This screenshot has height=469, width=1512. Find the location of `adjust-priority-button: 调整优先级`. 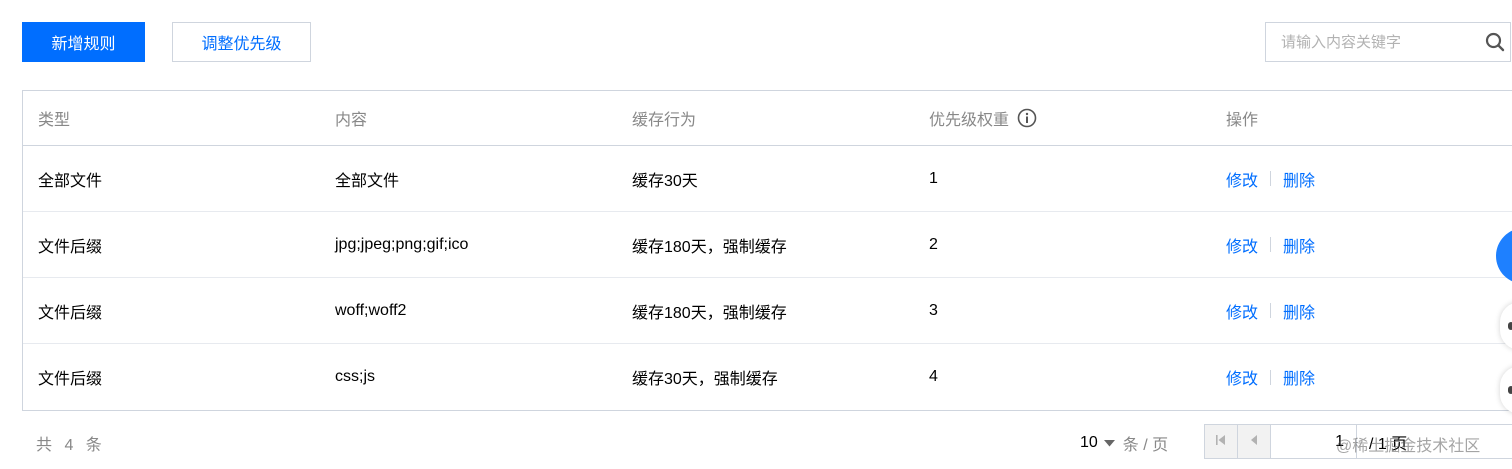

adjust-priority-button: 调整优先级 is located at coordinates (241, 42).